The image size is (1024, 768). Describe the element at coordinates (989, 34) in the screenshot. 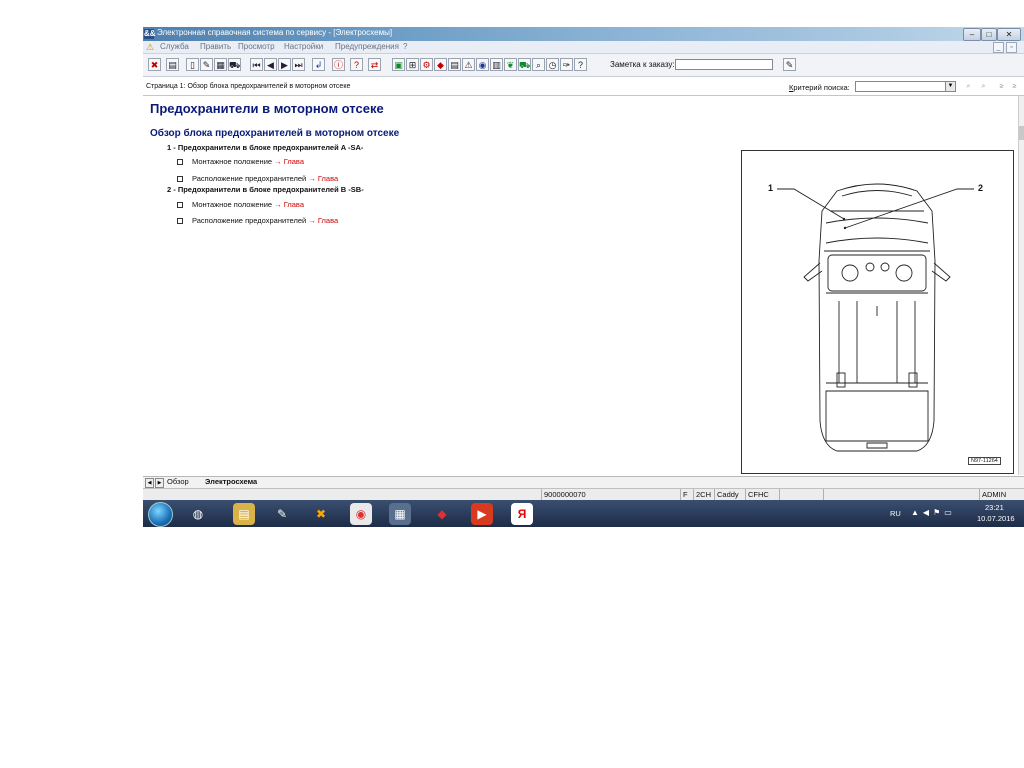

I see `maximize-button: □` at that location.